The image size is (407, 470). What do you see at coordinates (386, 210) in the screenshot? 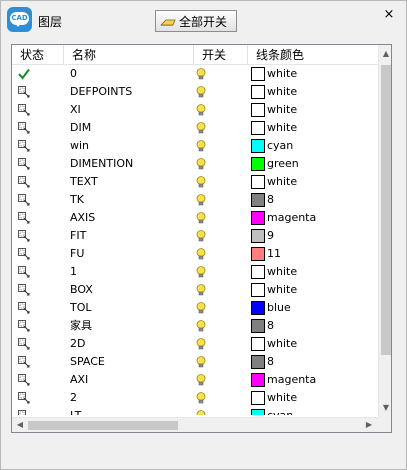
I see `vertical-scroll-thumb` at bounding box center [386, 210].